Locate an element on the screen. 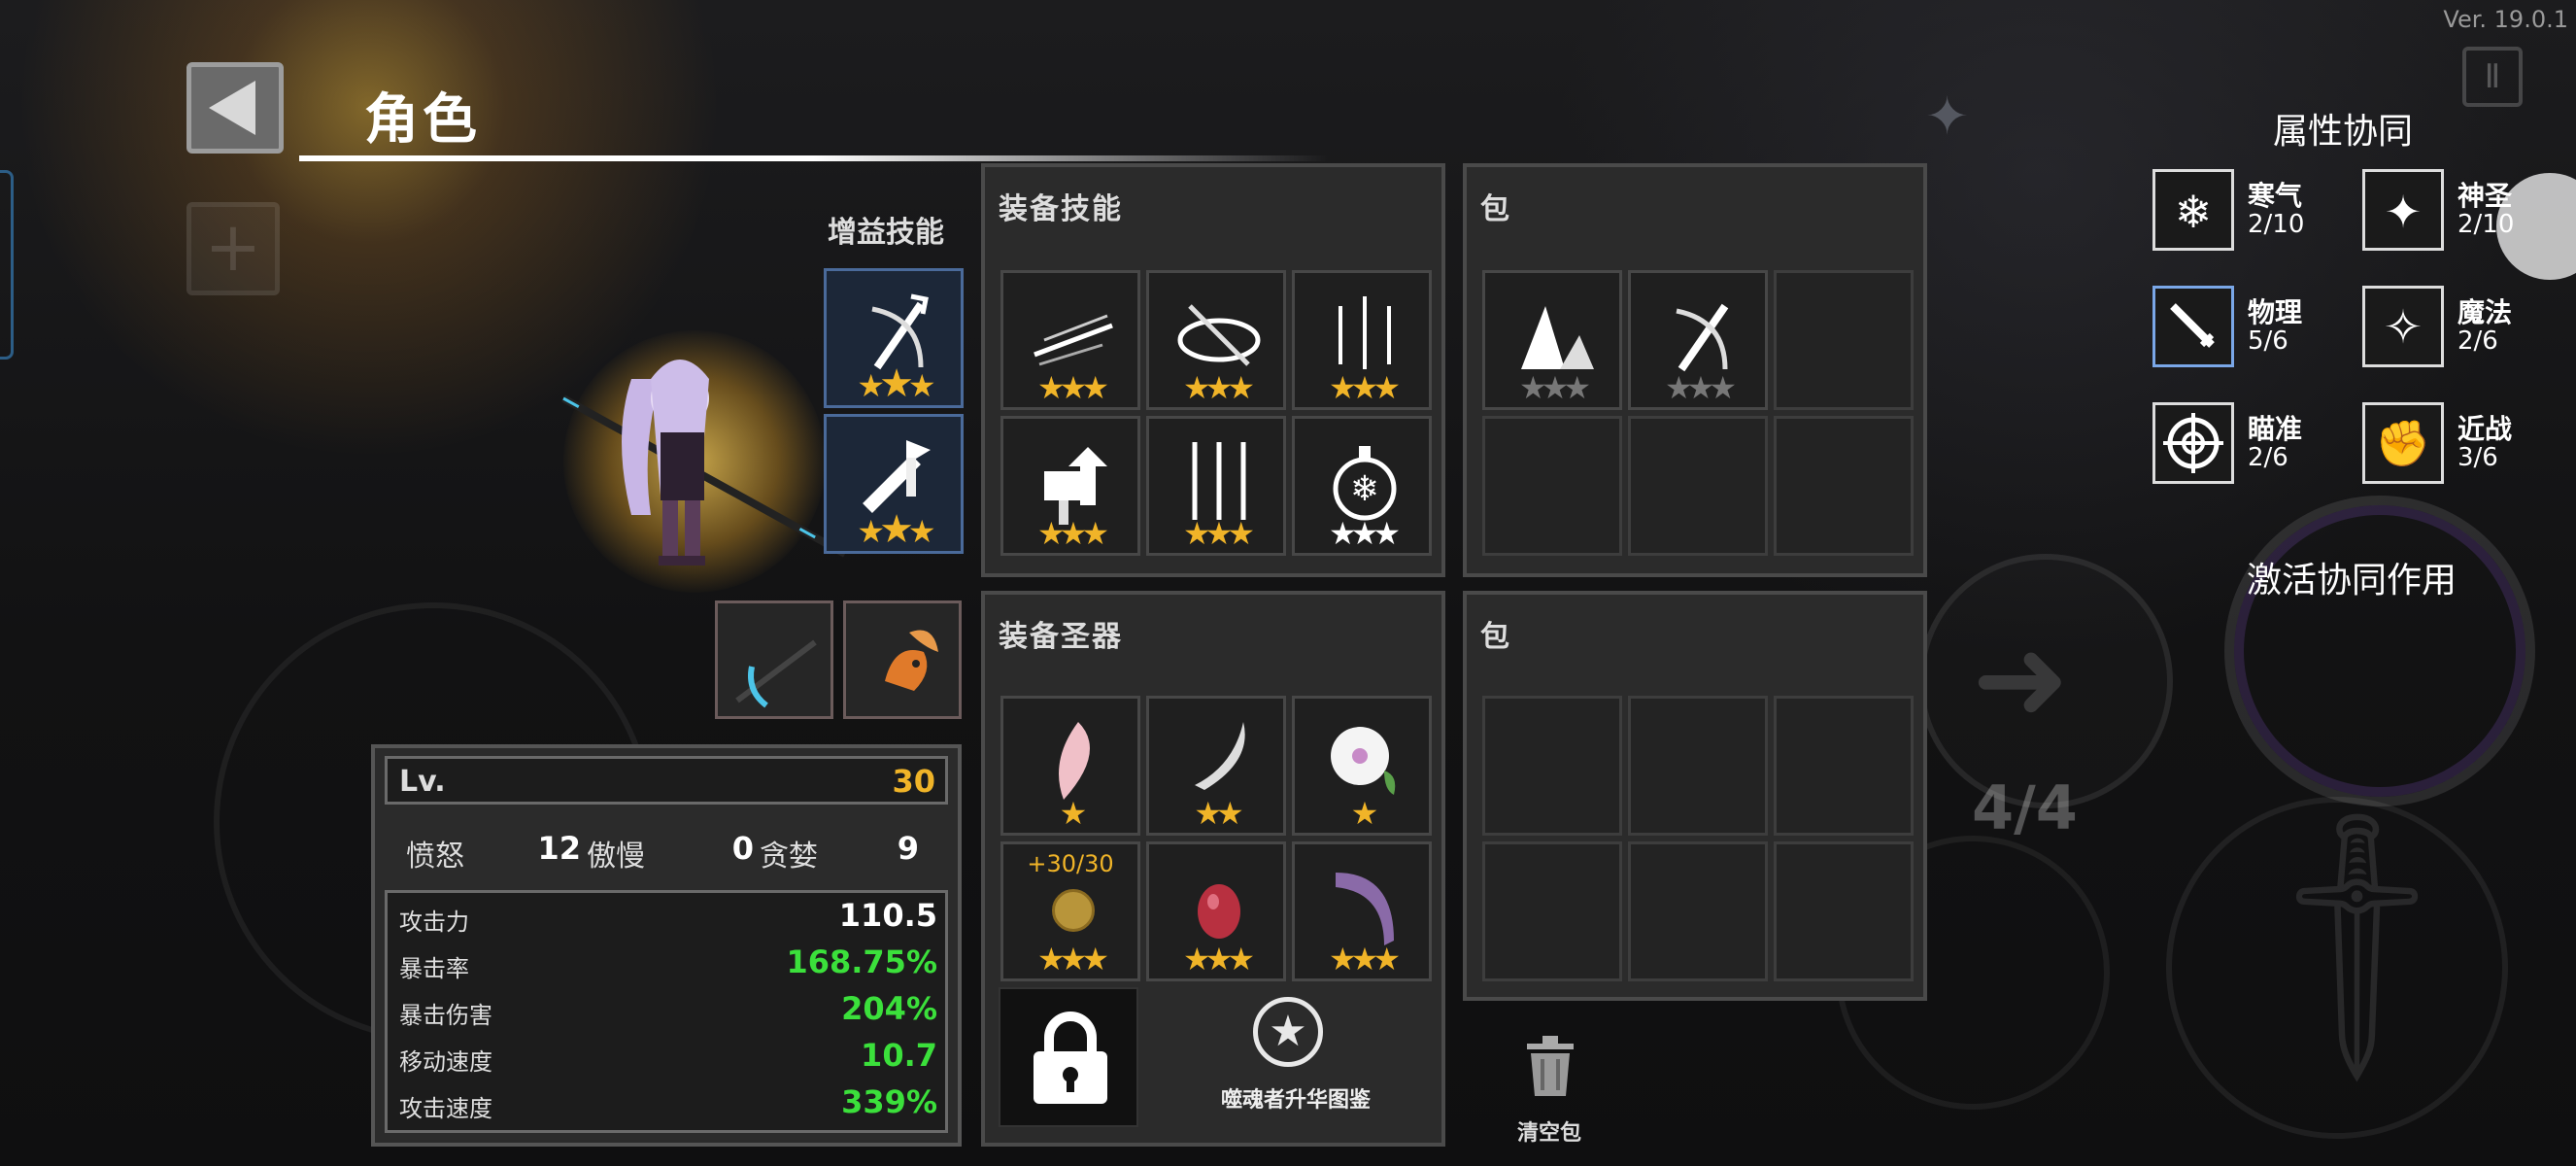 Image resolution: width=2576 pixels, height=1166 pixels. stat-value: 10.7 is located at coordinates (899, 1055).